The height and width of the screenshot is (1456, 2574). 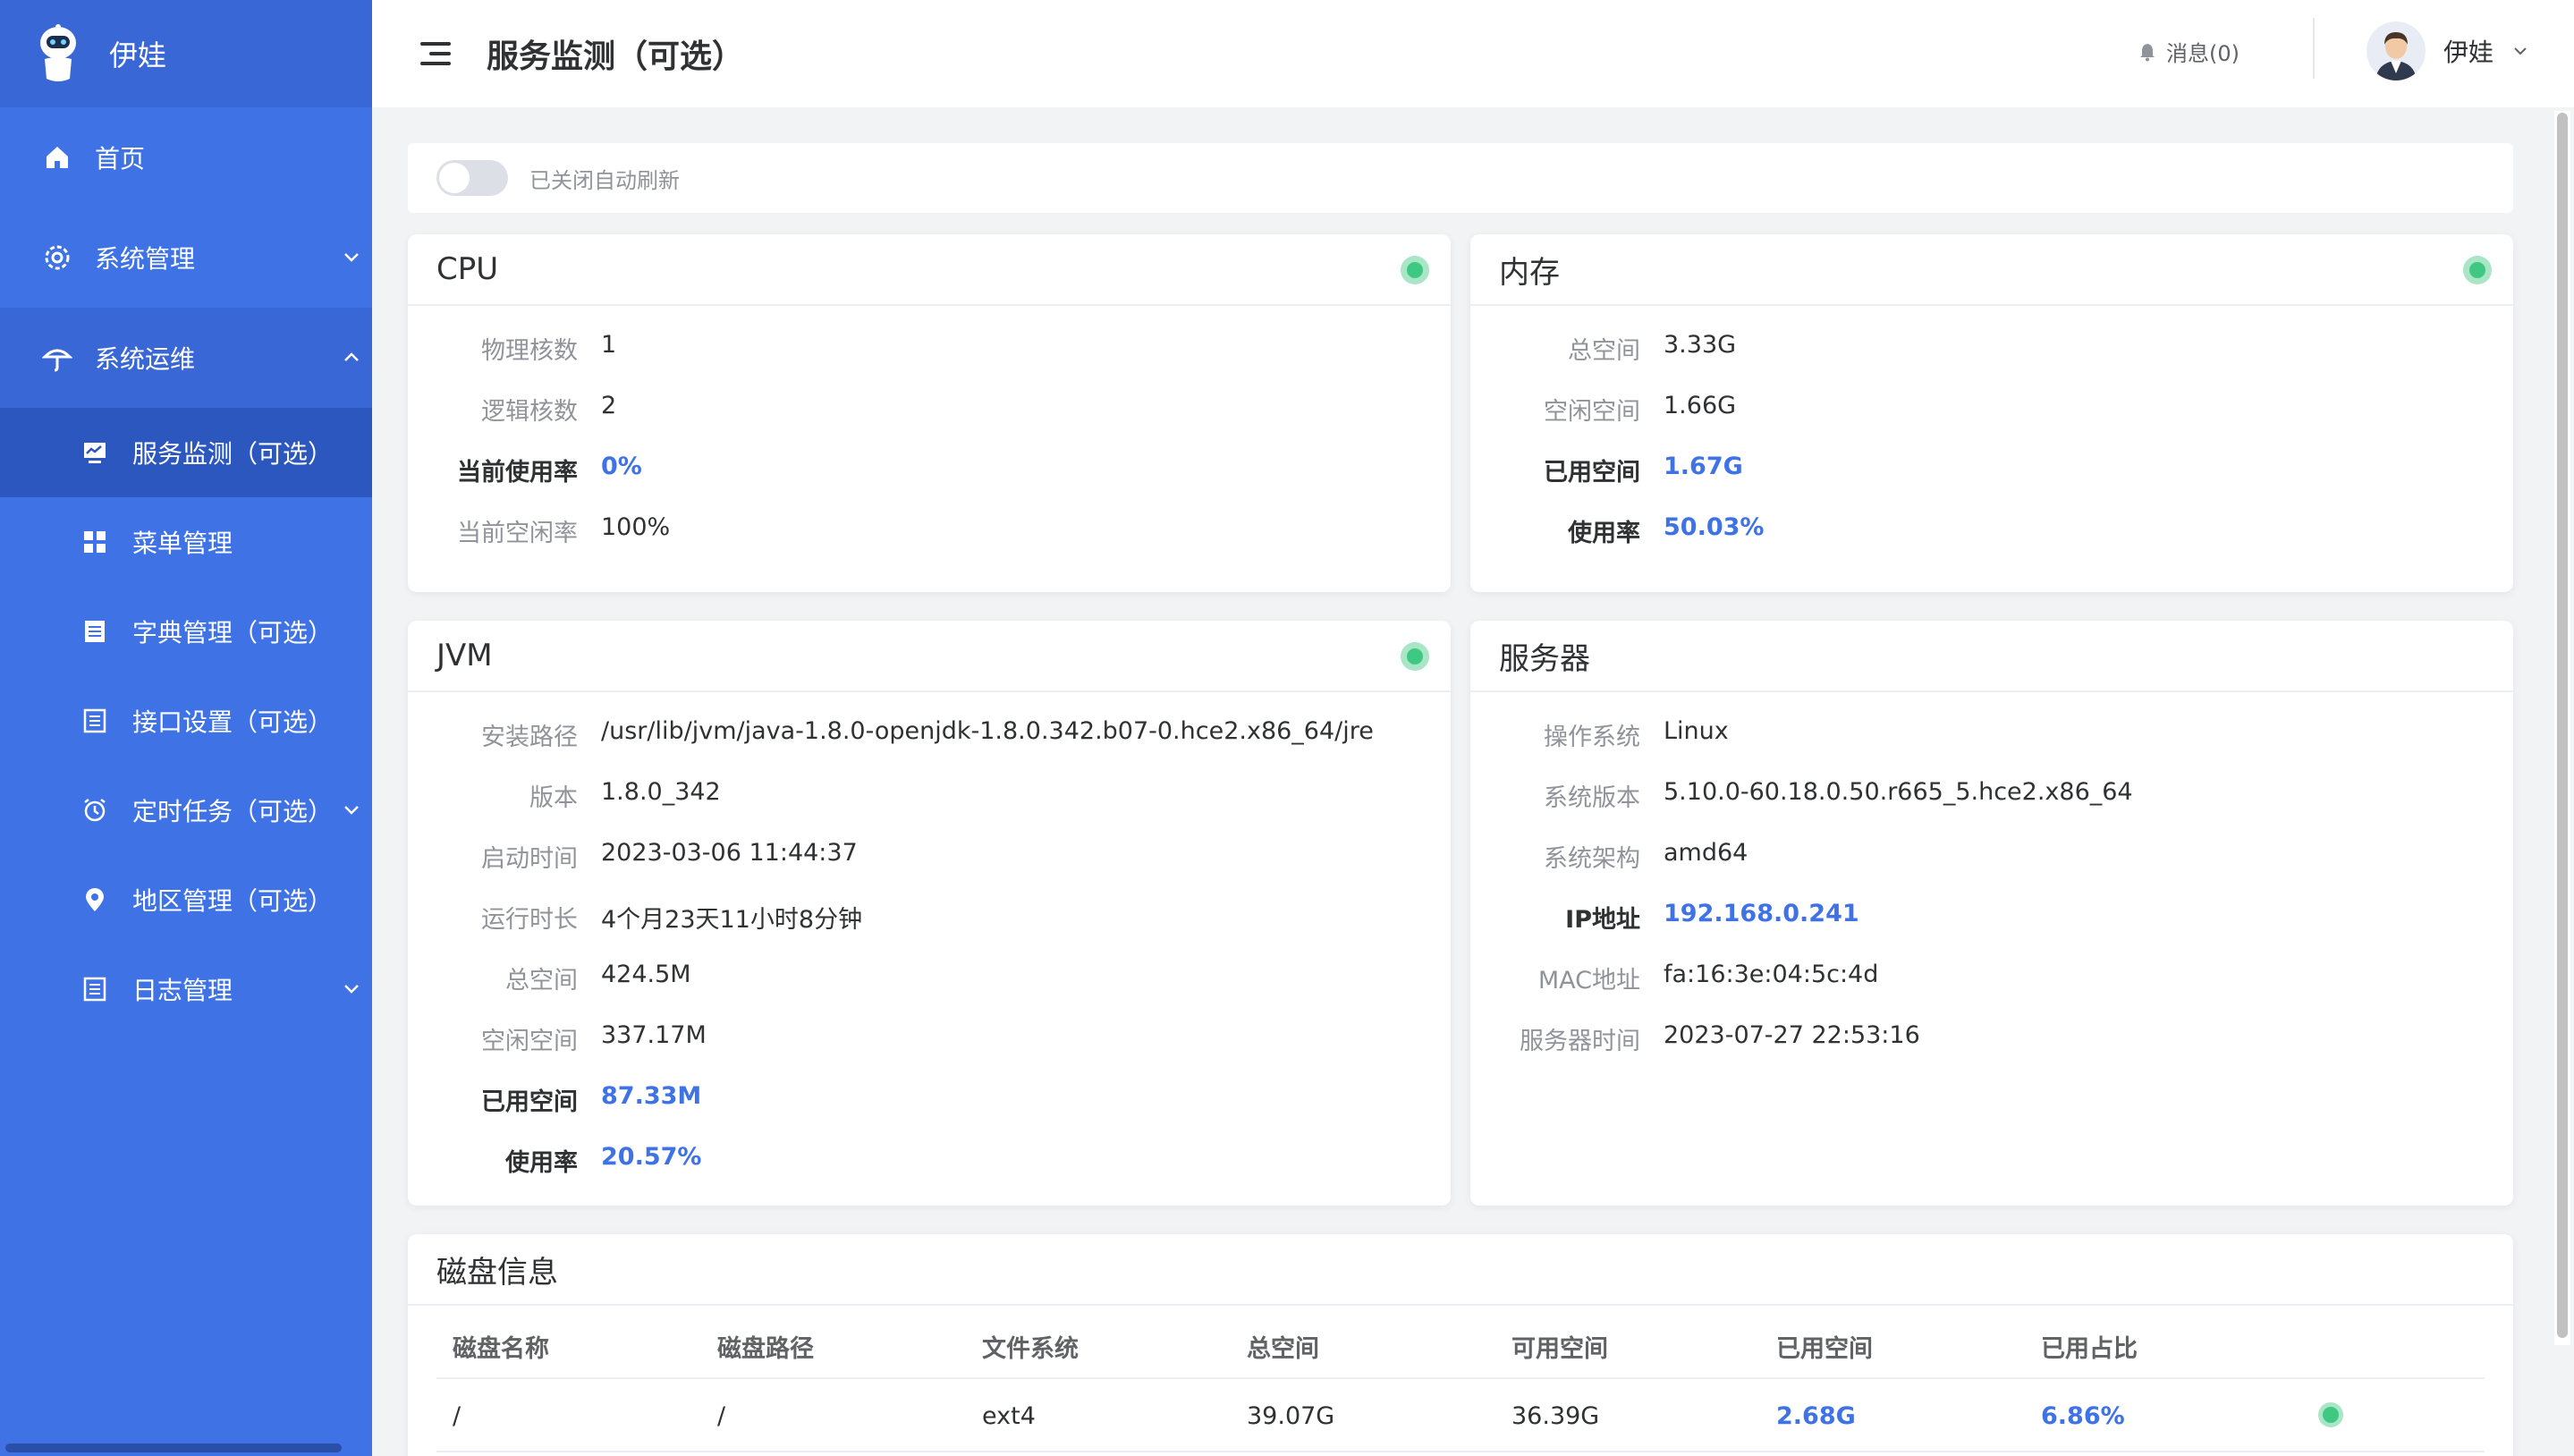 I want to click on kv-row: 服务器时间 2023-07-27 22:53:16, so click(x=1991, y=1032).